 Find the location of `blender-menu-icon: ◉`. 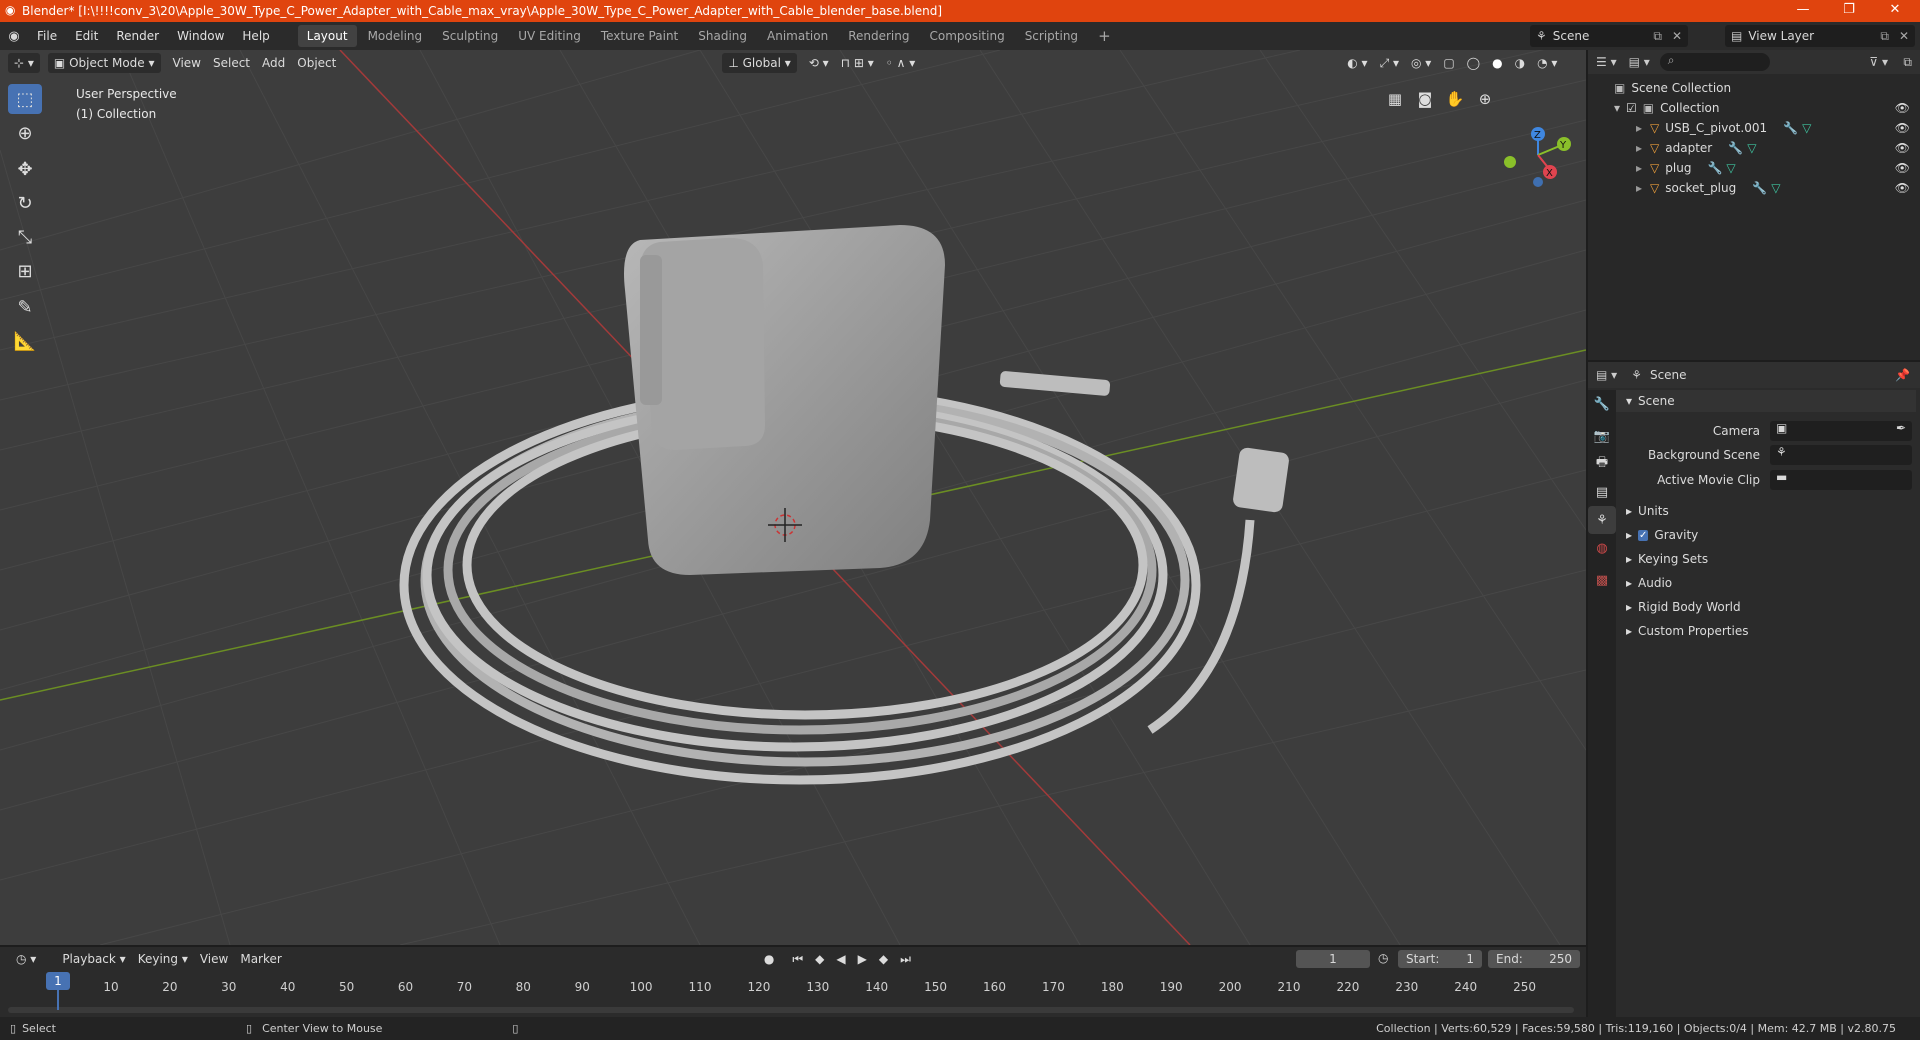

blender-menu-icon: ◉ is located at coordinates (14, 36).